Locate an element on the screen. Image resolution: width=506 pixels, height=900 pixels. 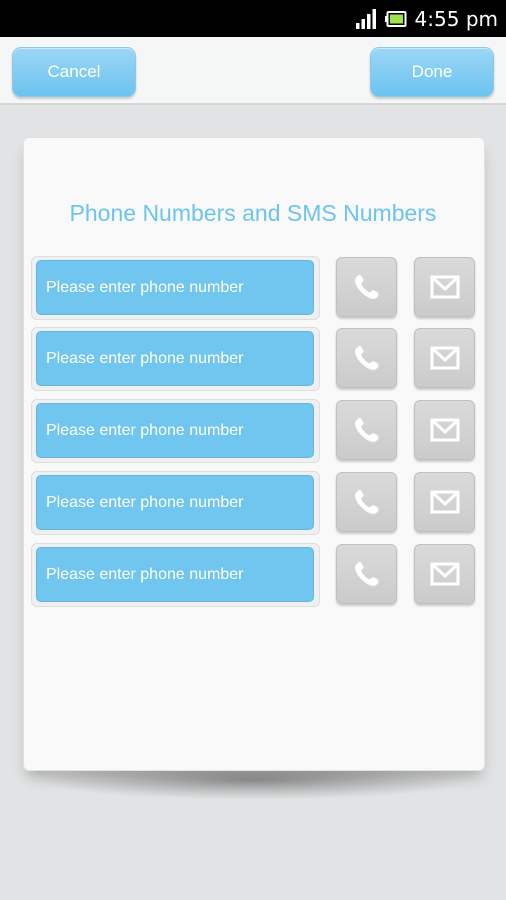
top-toolbar: Cancel Done is located at coordinates (253, 71).